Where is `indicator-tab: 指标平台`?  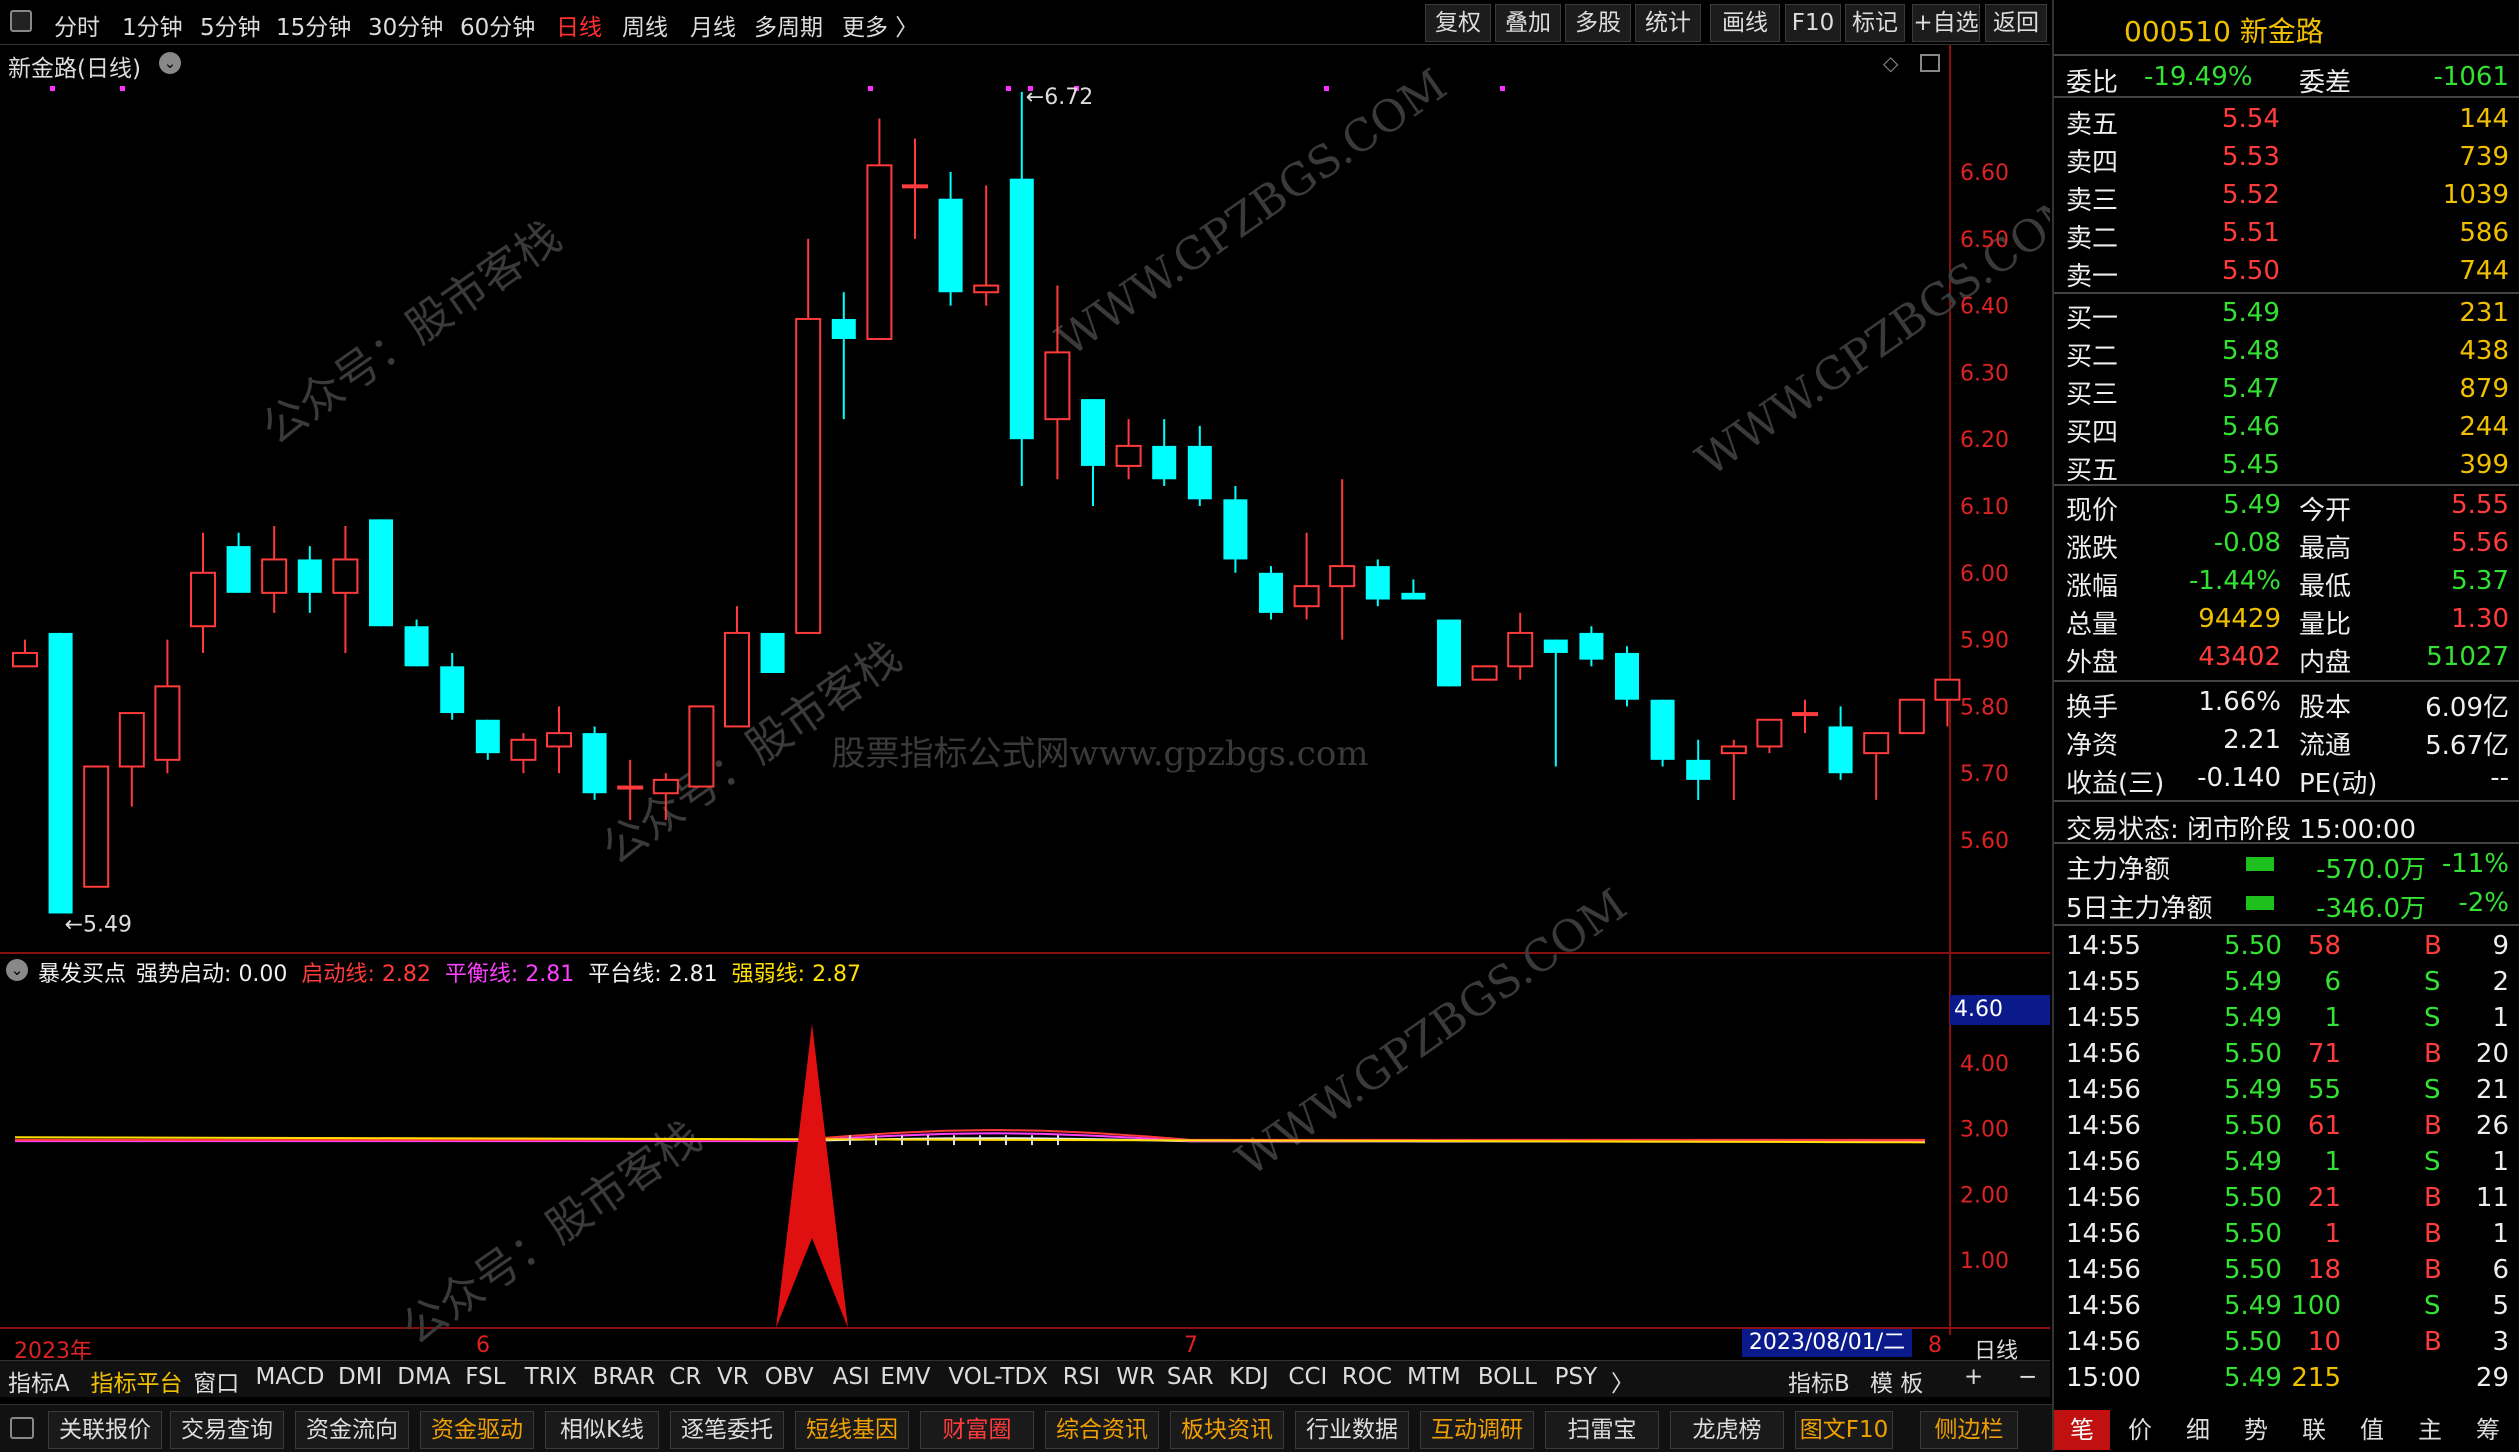
indicator-tab: 指标平台 is located at coordinates (137, 1381).